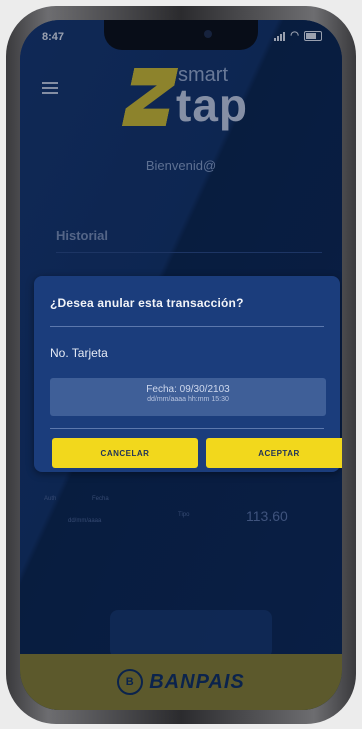 The height and width of the screenshot is (729, 362). Describe the element at coordinates (79, 353) in the screenshot. I see `card-number-label: No. Tarjeta` at that location.